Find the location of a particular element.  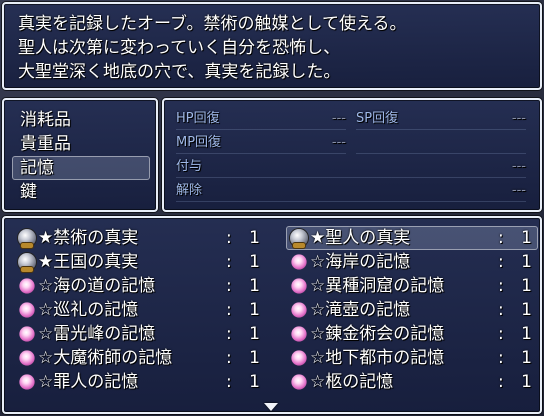

item-name: ★王国の真実 is located at coordinates (88, 262).